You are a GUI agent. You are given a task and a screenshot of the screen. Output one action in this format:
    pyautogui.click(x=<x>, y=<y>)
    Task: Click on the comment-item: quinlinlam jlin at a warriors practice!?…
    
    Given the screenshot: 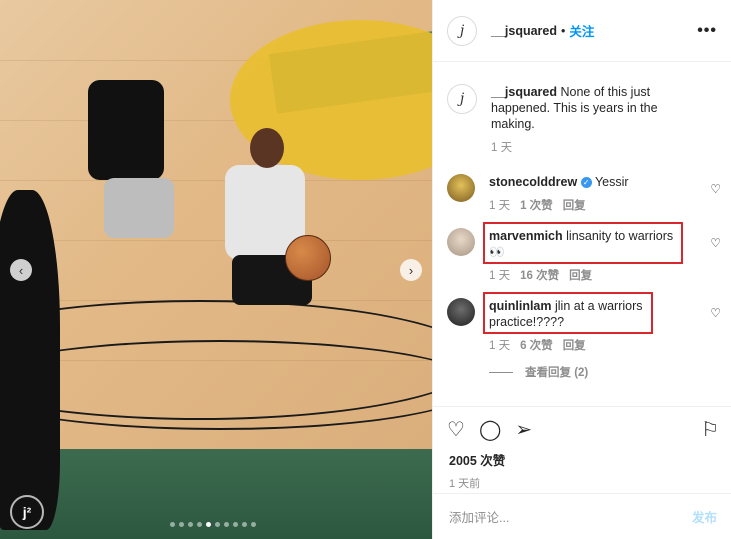 What is the action you would take?
    pyautogui.click(x=584, y=323)
    